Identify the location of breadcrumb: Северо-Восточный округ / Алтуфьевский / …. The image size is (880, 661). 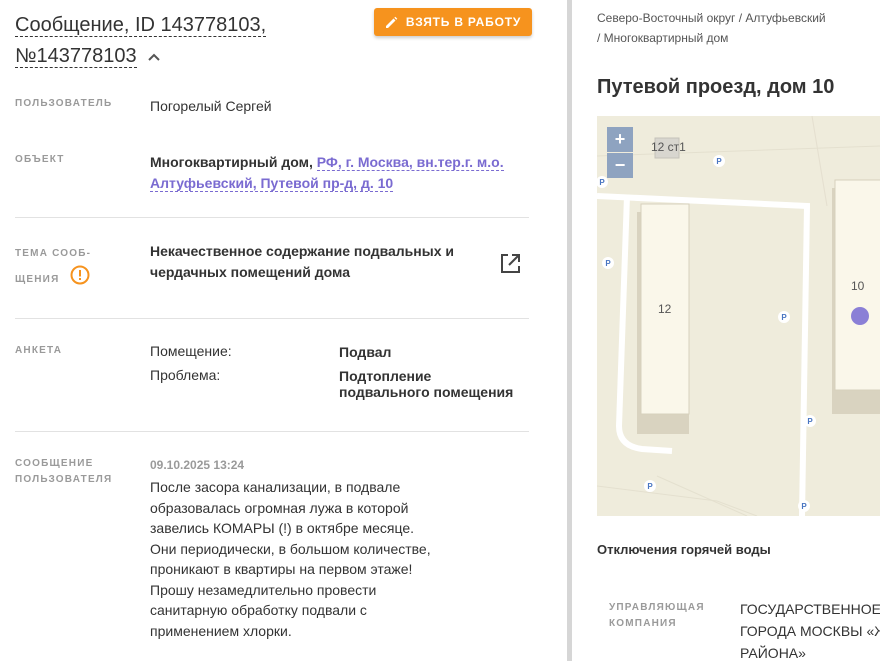
(737, 28).